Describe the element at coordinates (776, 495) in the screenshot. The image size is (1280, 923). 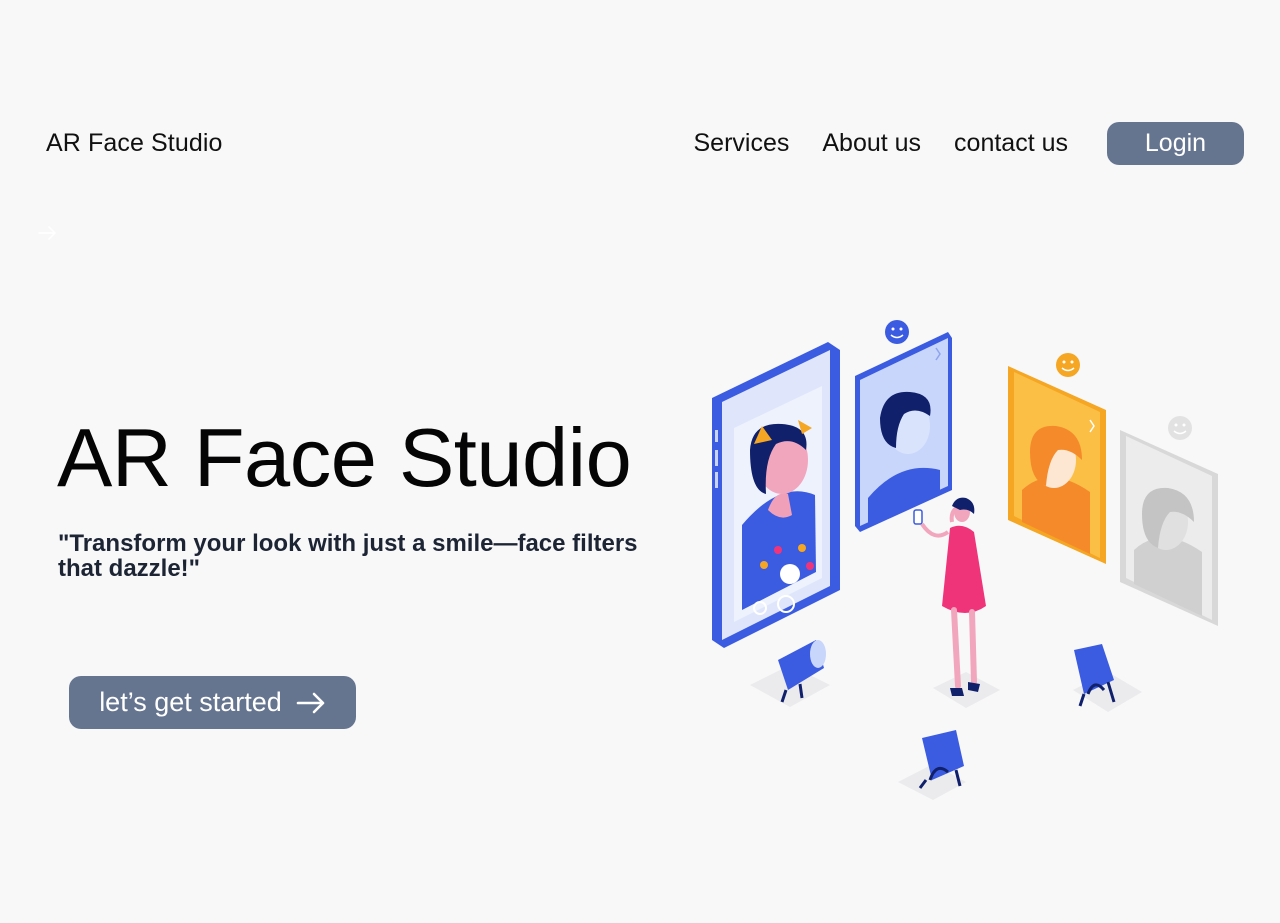
I see `phone-frame-blue` at that location.